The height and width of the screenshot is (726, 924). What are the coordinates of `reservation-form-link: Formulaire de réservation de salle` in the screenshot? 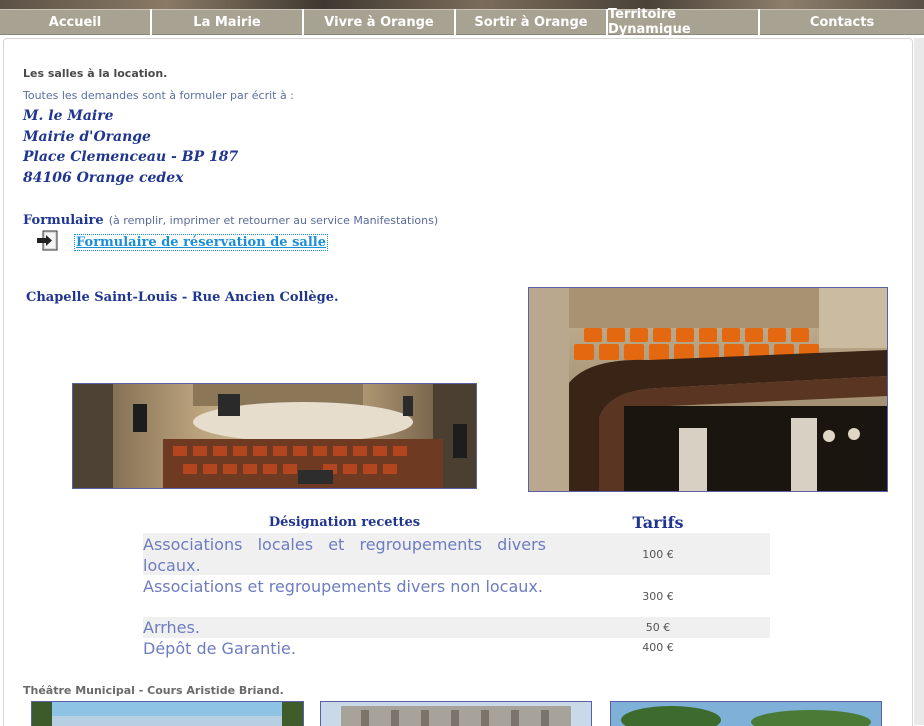 It's located at (201, 242).